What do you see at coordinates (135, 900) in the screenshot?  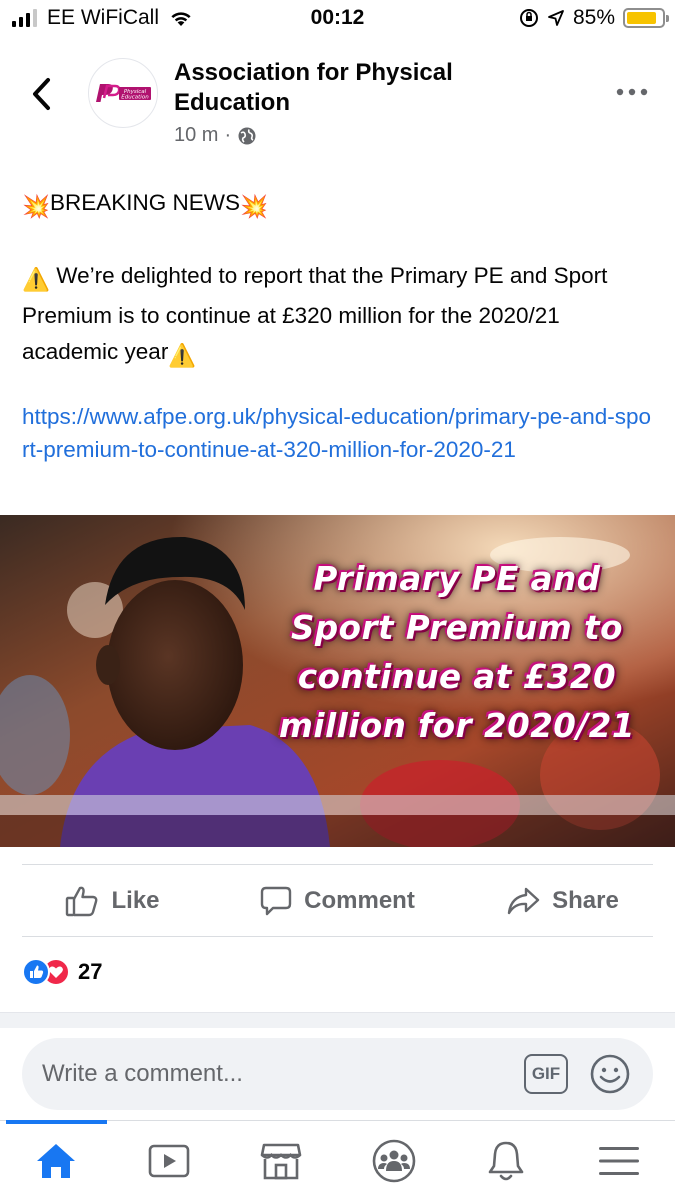 I see `like-label: Like` at bounding box center [135, 900].